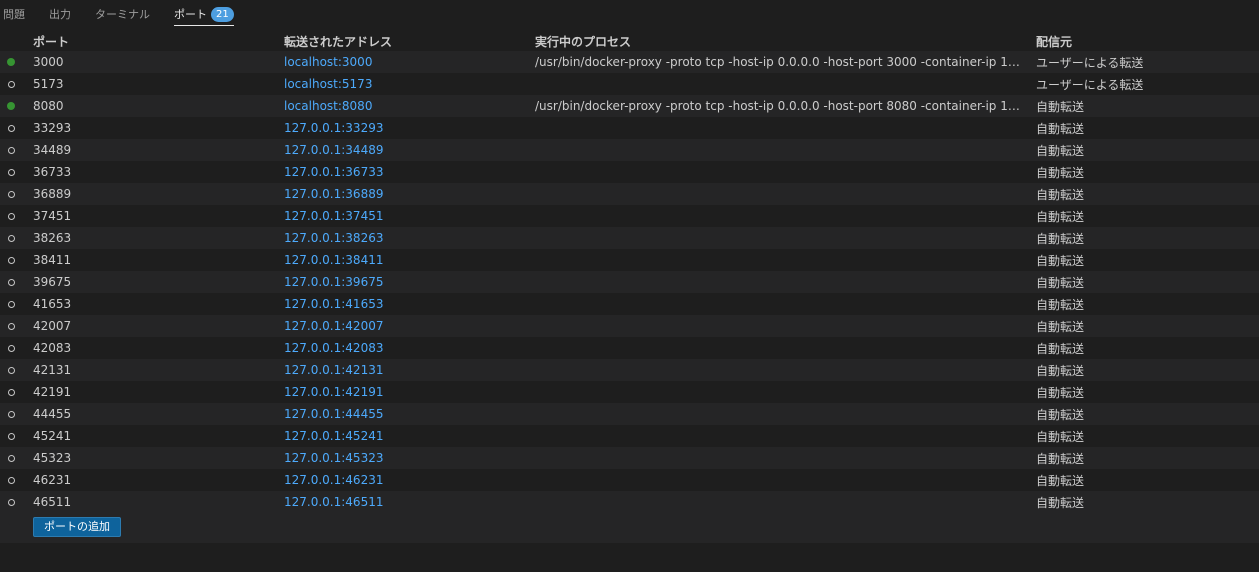 The image size is (1259, 572). Describe the element at coordinates (52, 502) in the screenshot. I see `port-cell: 46511` at that location.